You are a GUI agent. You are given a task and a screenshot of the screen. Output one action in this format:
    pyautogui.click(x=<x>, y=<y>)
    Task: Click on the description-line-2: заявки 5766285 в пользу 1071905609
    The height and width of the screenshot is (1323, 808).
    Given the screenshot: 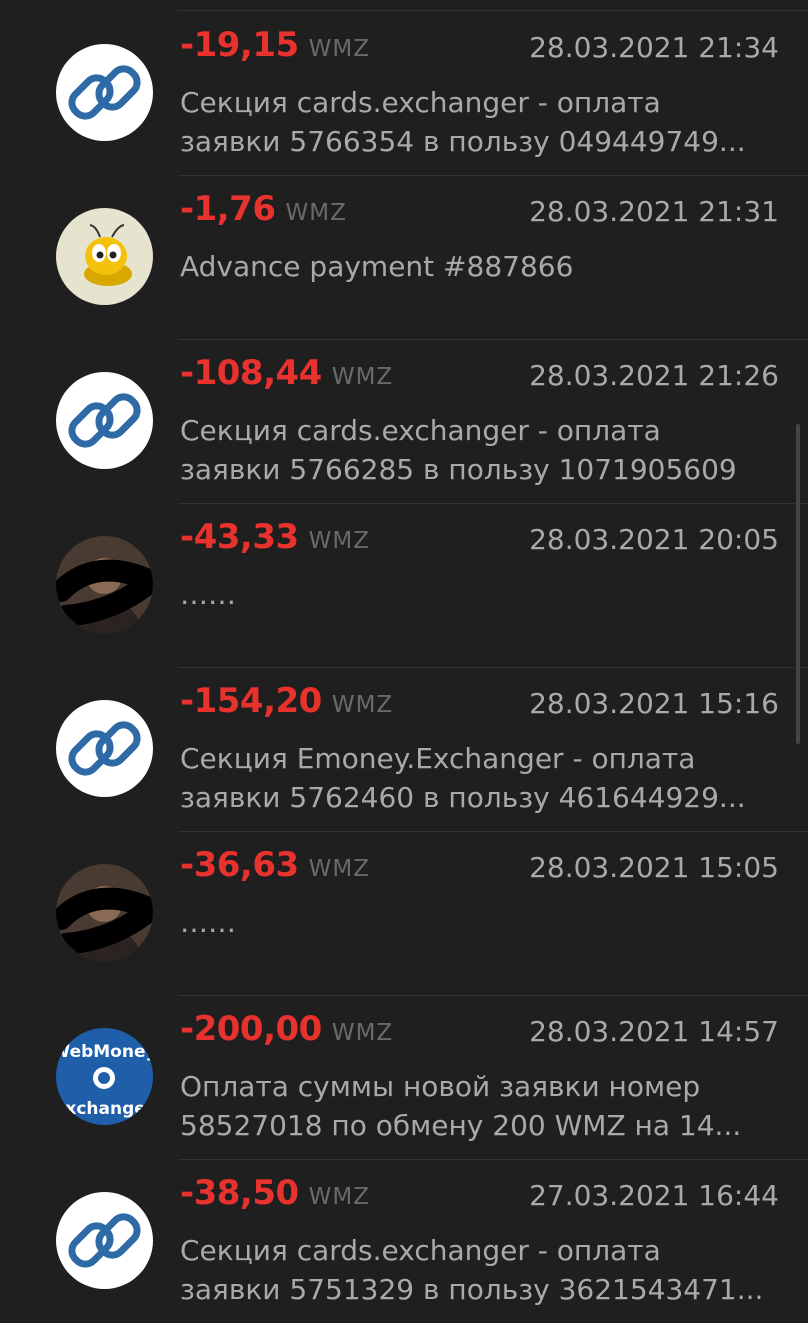 What is the action you would take?
    pyautogui.click(x=458, y=469)
    